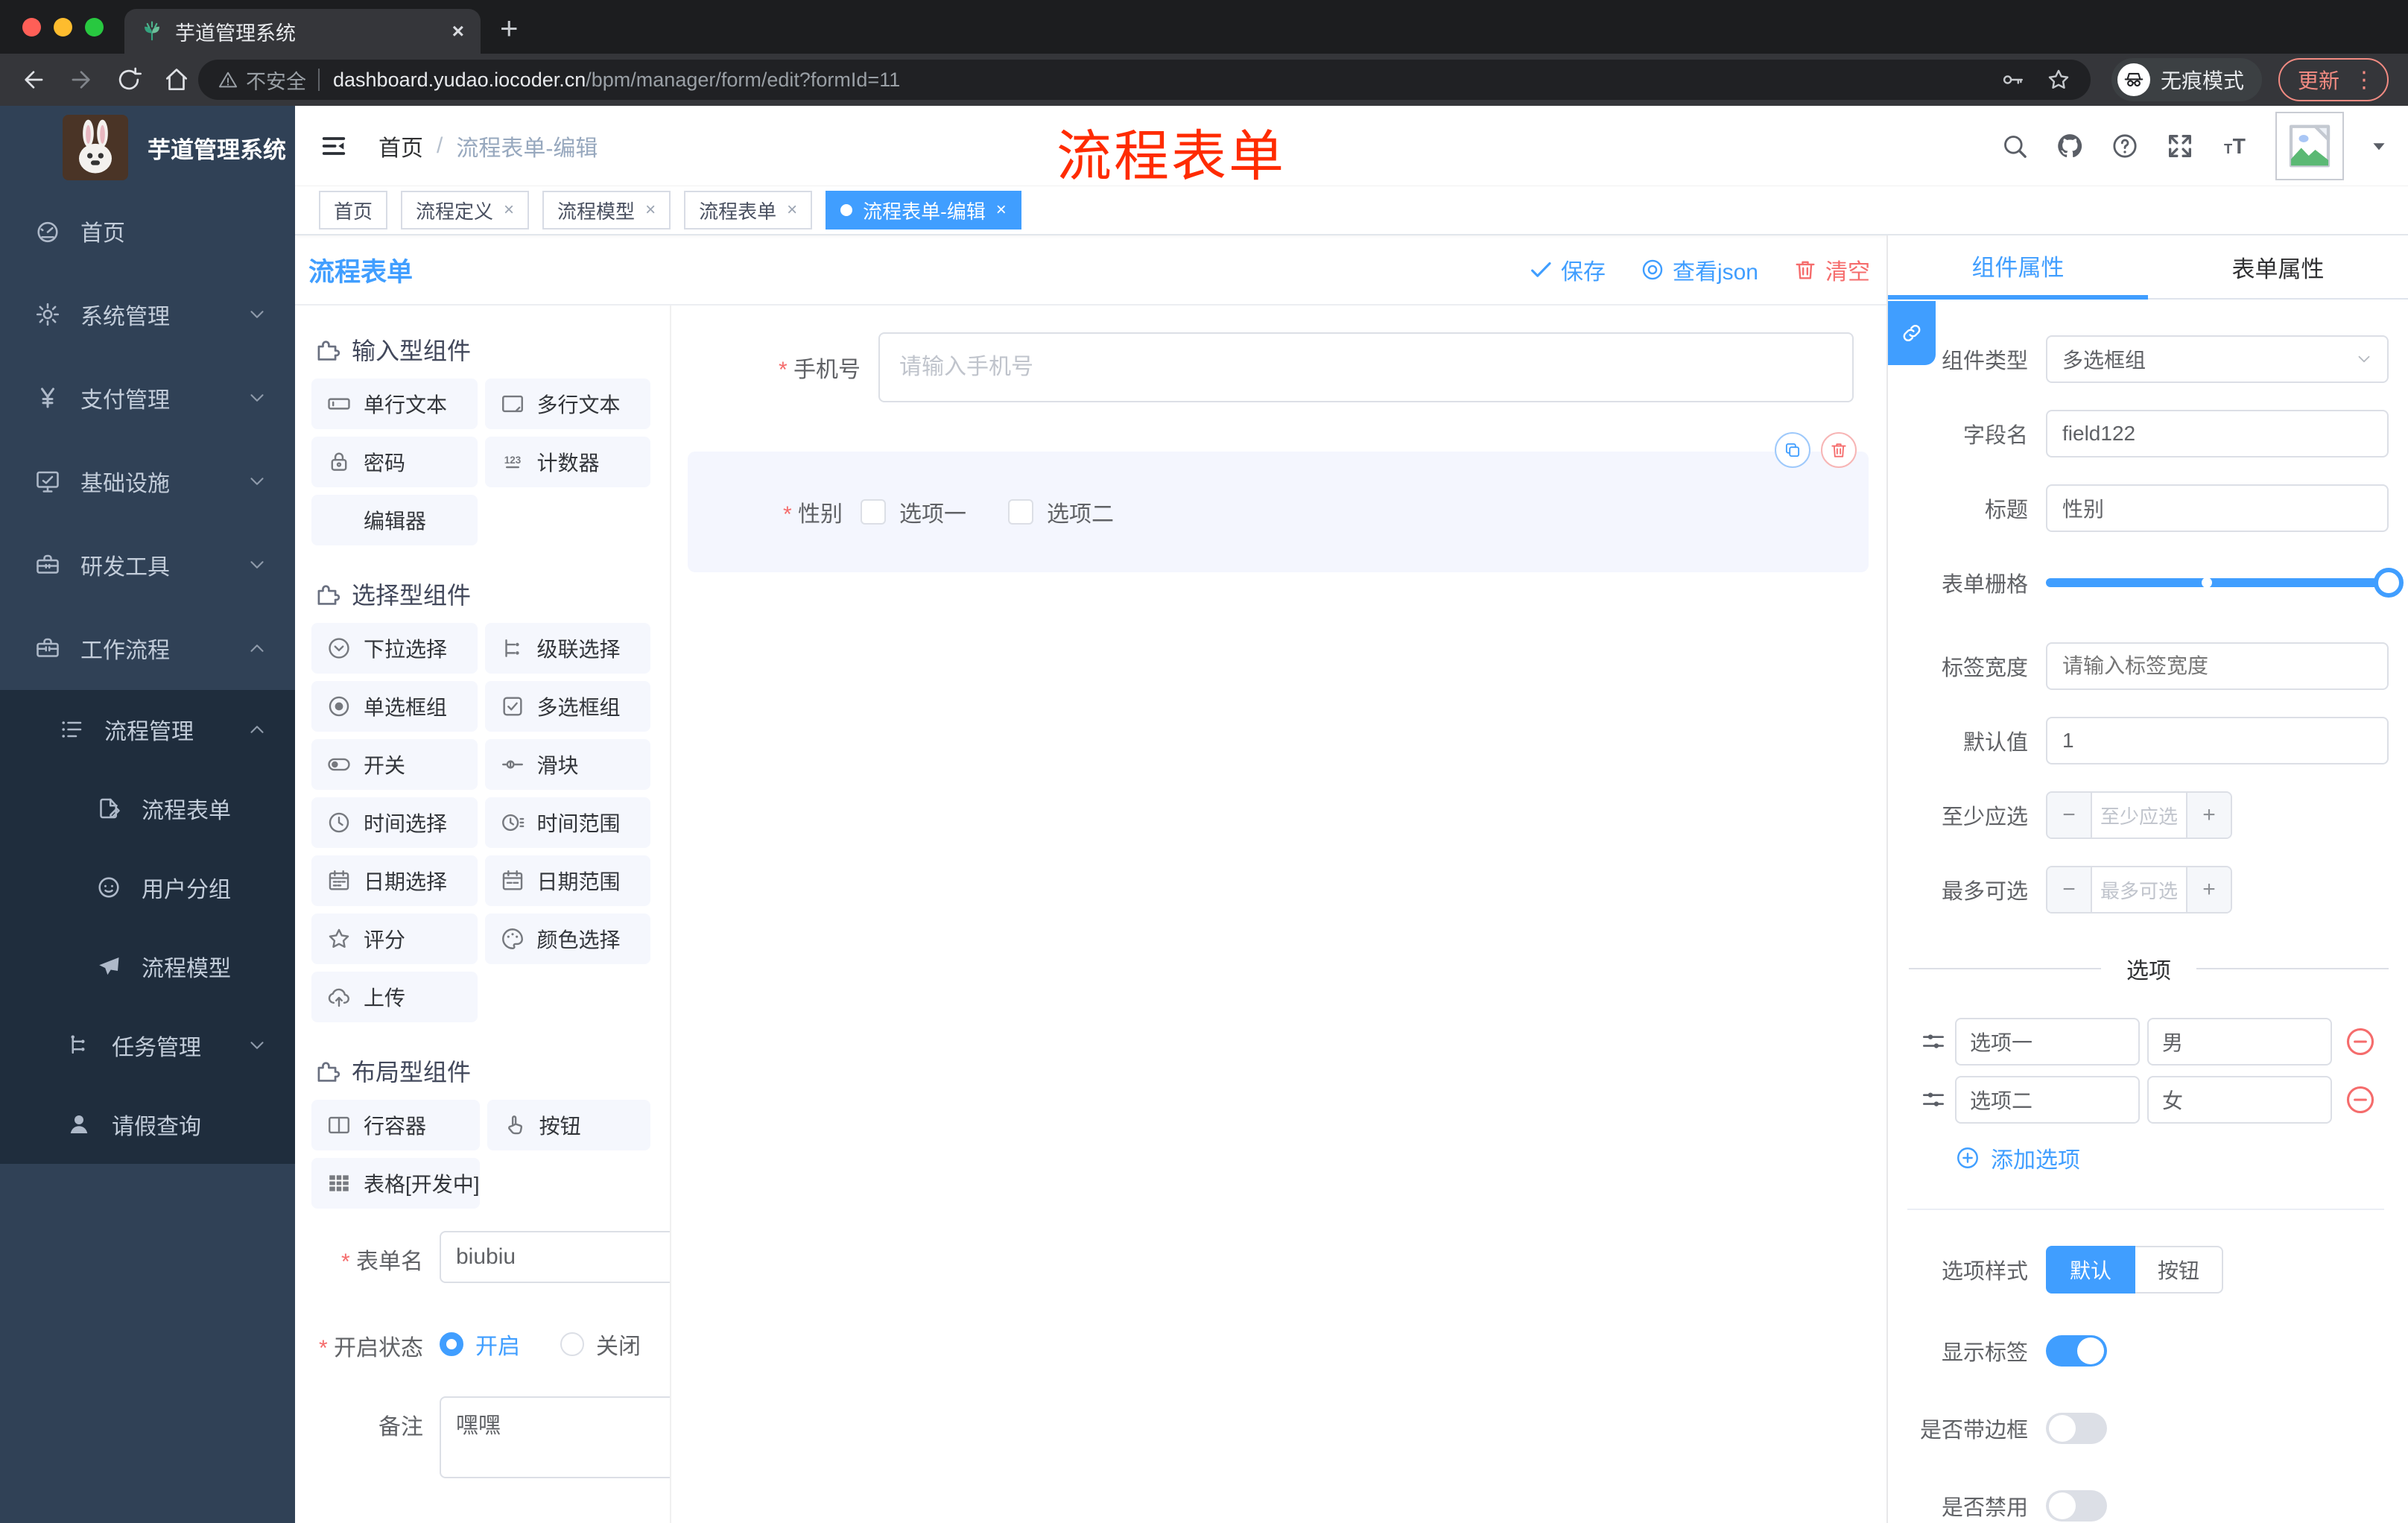 The height and width of the screenshot is (1523, 2408). I want to click on default-value-input, so click(2217, 741).